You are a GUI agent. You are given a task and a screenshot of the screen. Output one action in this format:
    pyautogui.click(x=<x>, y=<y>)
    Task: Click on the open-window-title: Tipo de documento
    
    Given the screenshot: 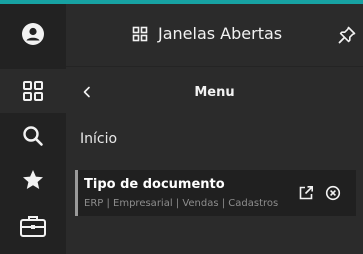 What is the action you would take?
    pyautogui.click(x=154, y=184)
    